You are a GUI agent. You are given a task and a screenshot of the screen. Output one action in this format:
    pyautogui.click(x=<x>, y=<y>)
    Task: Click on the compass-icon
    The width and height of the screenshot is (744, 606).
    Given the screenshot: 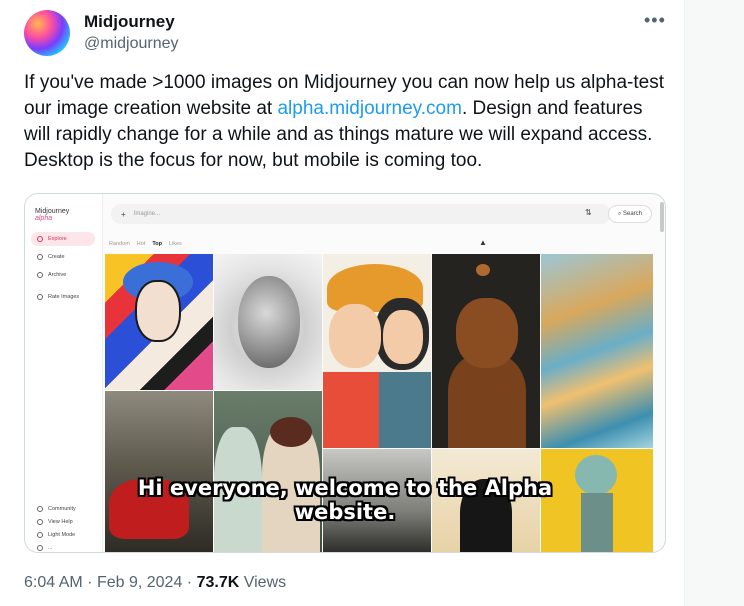 What is the action you would take?
    pyautogui.click(x=40, y=239)
    